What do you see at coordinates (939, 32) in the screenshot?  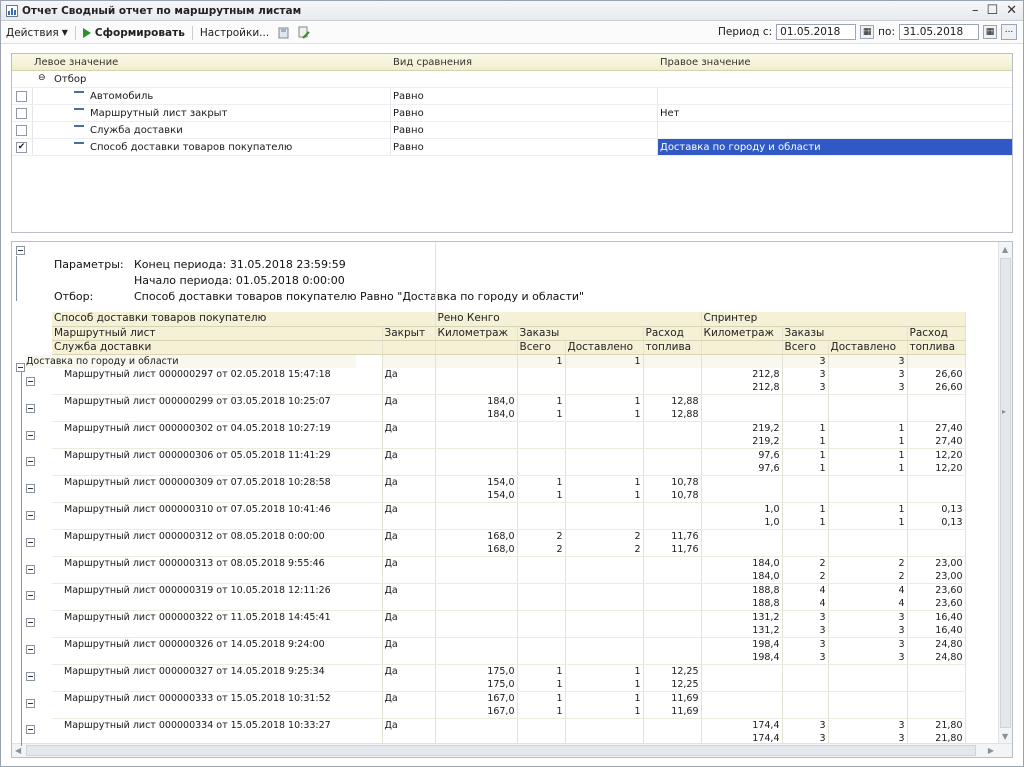 I see `period-to-input: 31.05.2018` at bounding box center [939, 32].